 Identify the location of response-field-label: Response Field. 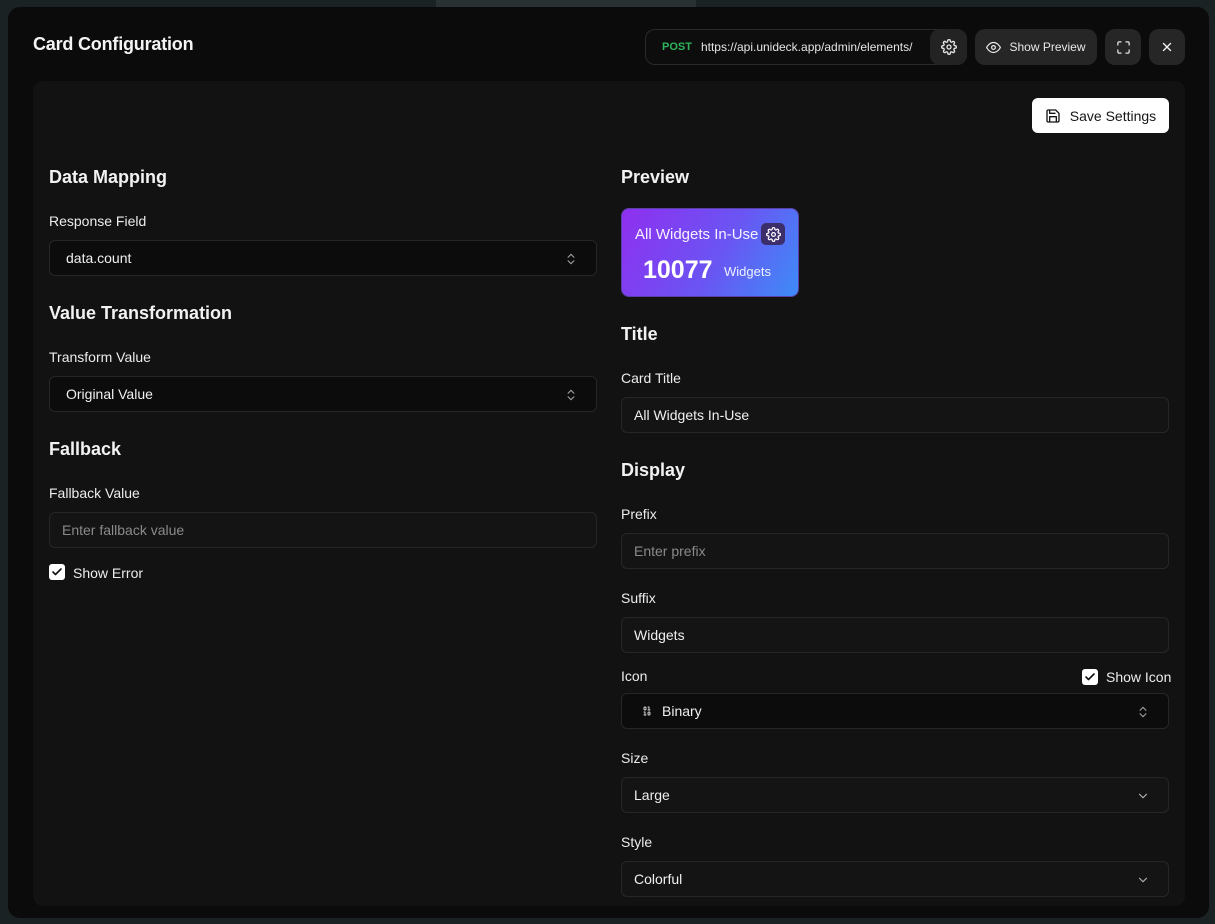
(98, 221).